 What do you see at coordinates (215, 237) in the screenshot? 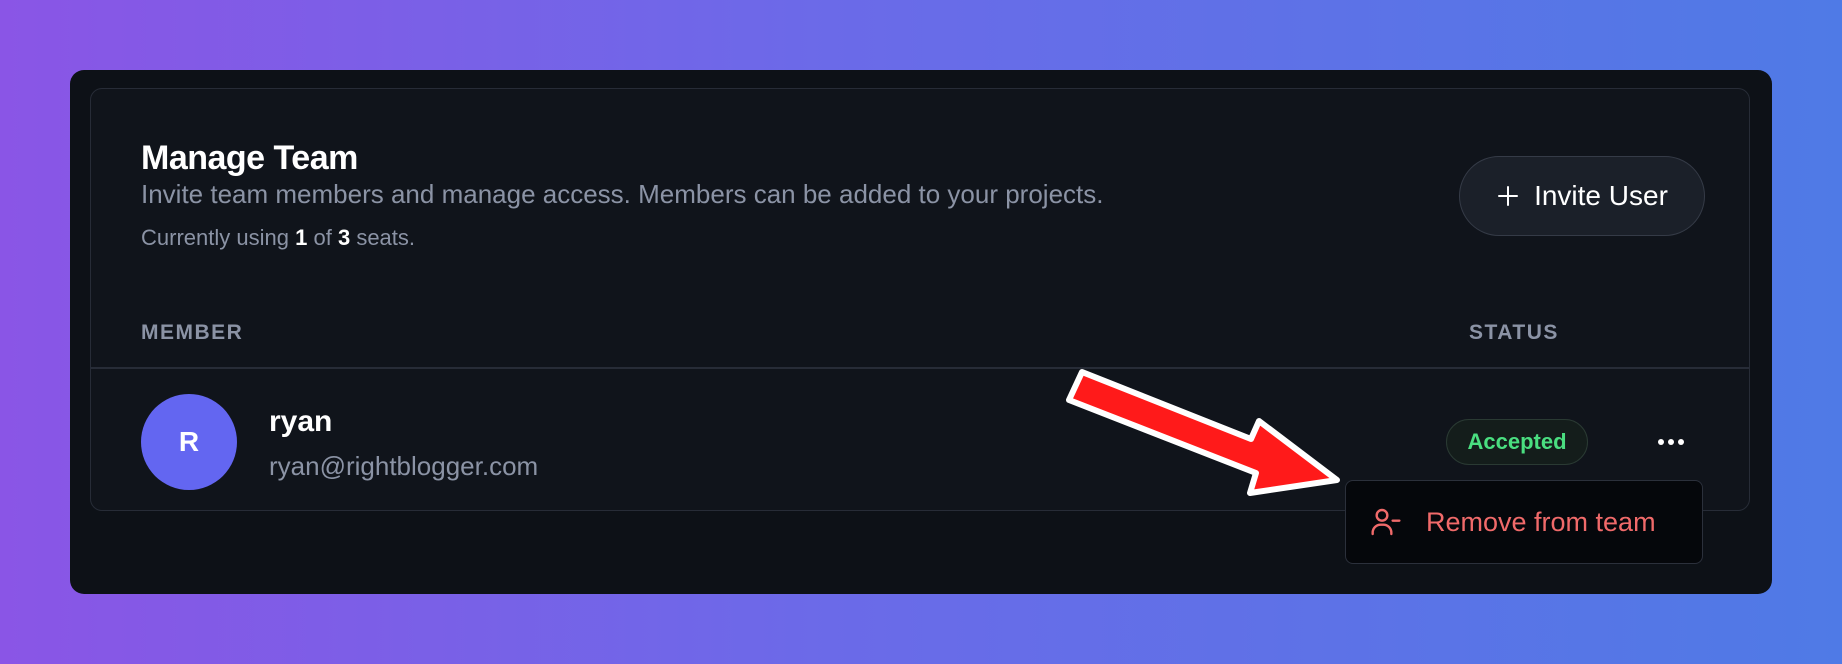
I see `seat-usage-prefix: Currently using` at bounding box center [215, 237].